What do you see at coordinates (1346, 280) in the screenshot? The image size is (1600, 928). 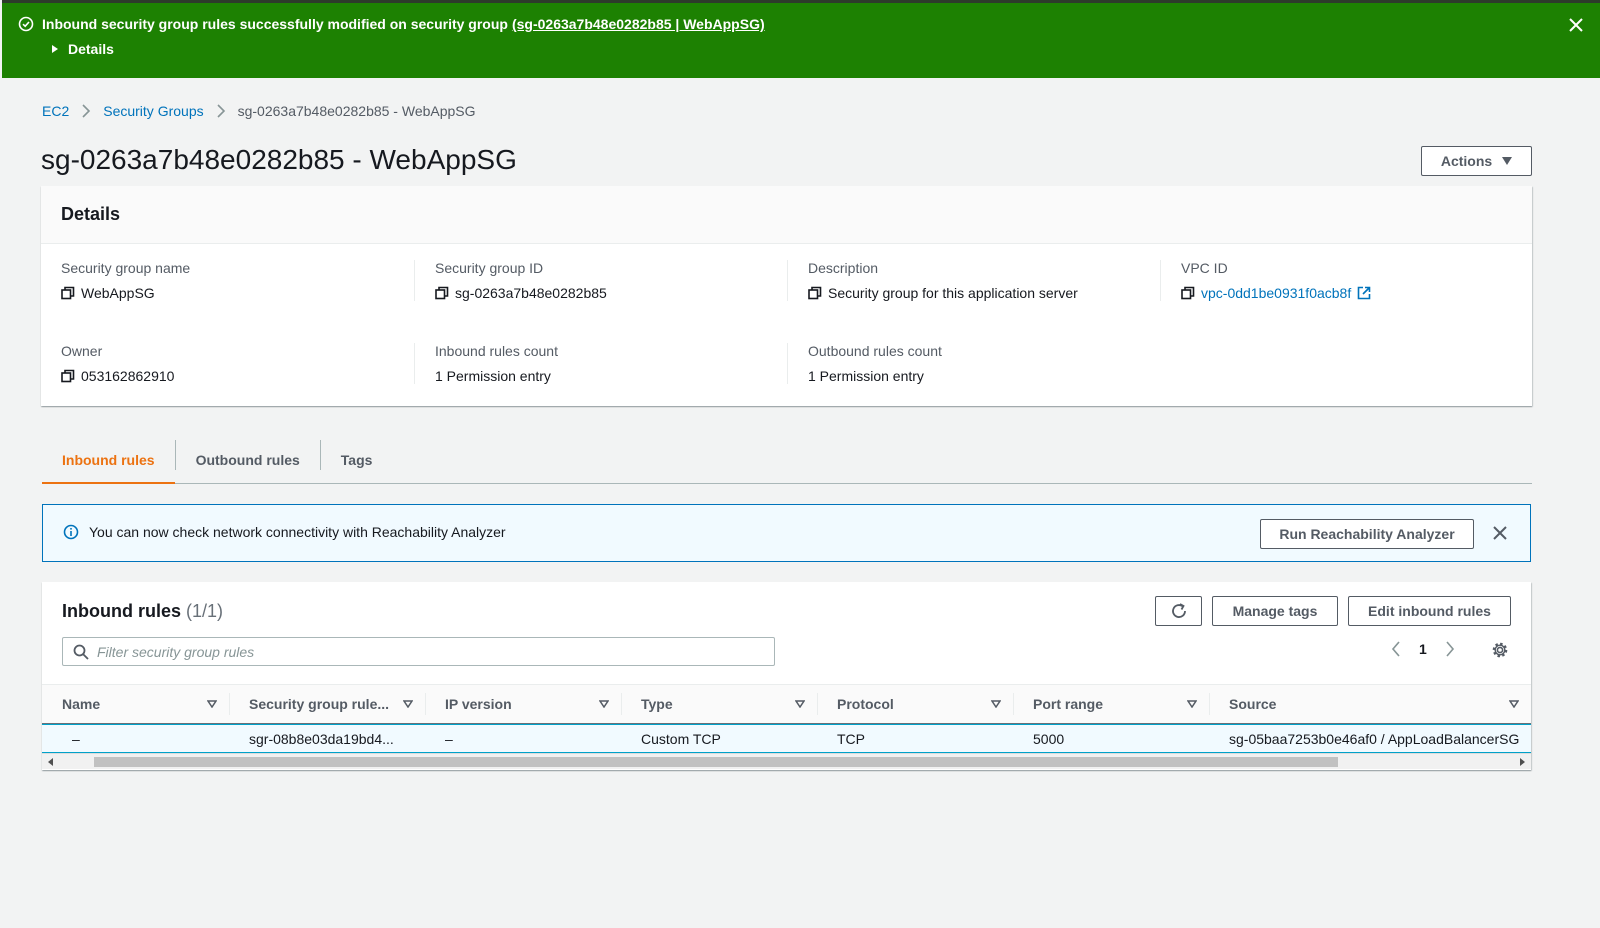 I see `field-vpc-id: VPC ID vpc-0dd1be0931f0acb8f` at bounding box center [1346, 280].